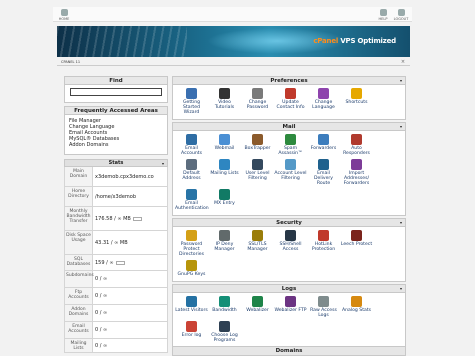 The height and width of the screenshot is (356, 475). I want to click on preferences-item: Shortcuts, so click(356, 101).